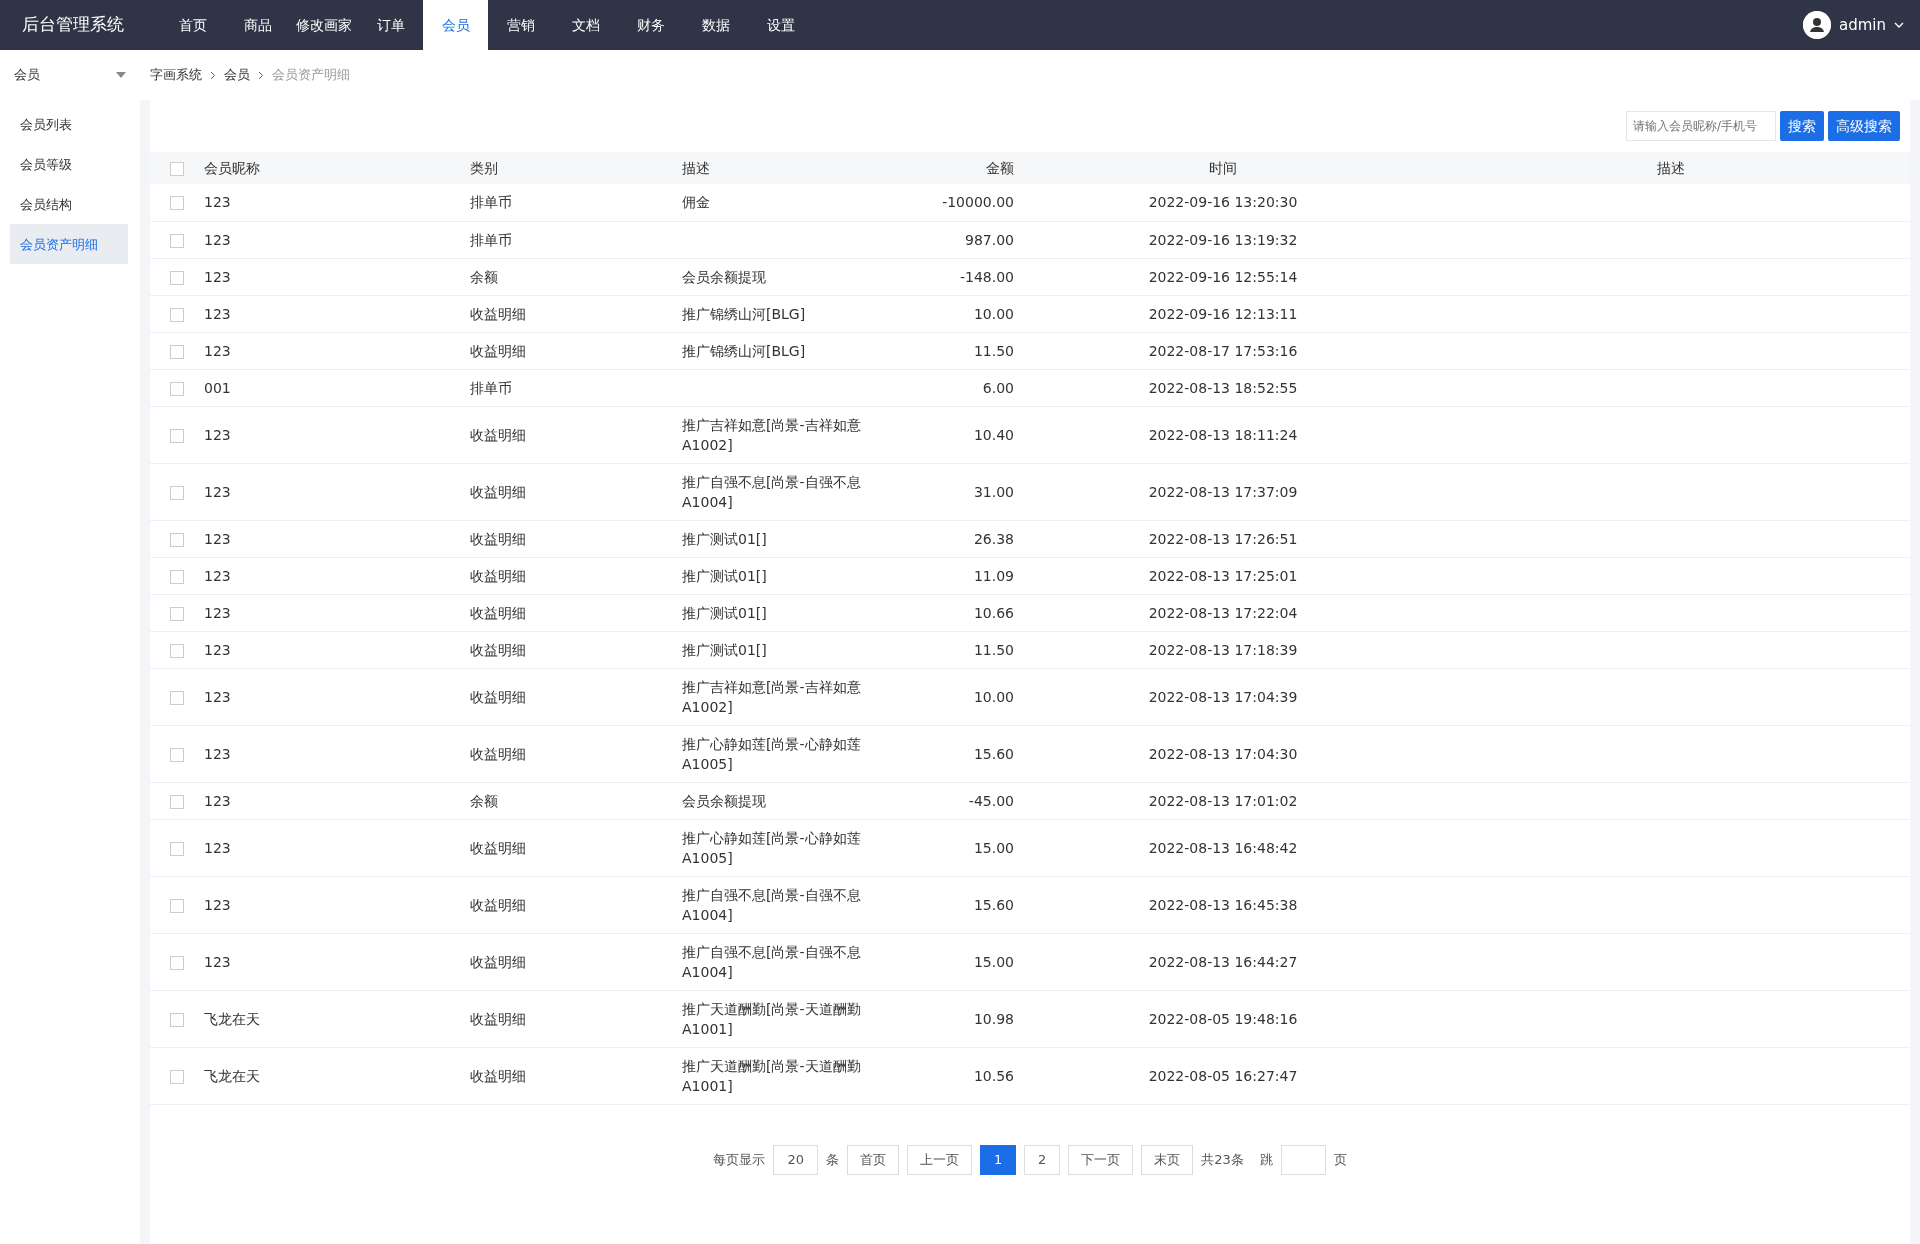 This screenshot has width=1920, height=1244. I want to click on sidebar-item: 会员资产明细, so click(69, 244).